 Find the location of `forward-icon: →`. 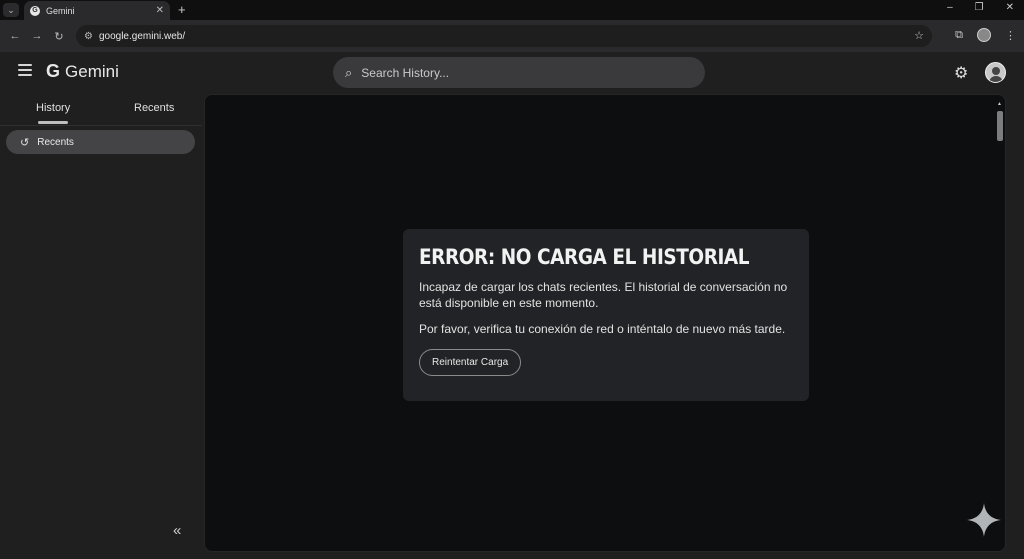

forward-icon: → is located at coordinates (37, 36).